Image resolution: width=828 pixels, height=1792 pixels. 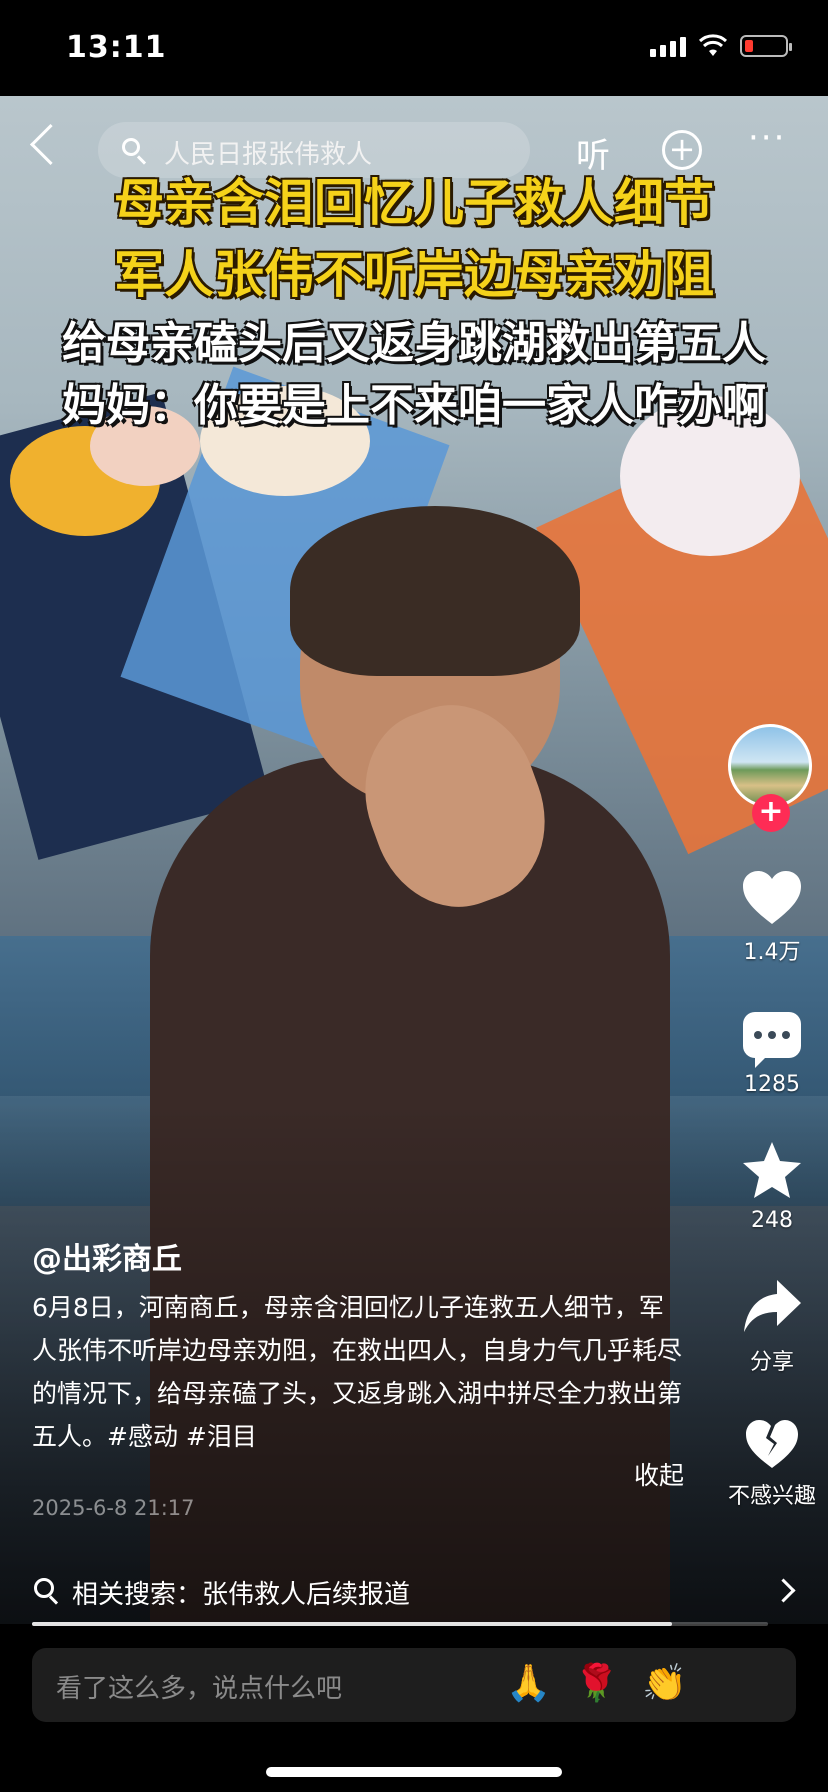 What do you see at coordinates (414, 1590) in the screenshot?
I see `related-search-bar: 相关搜索：张伟救人后续报道` at bounding box center [414, 1590].